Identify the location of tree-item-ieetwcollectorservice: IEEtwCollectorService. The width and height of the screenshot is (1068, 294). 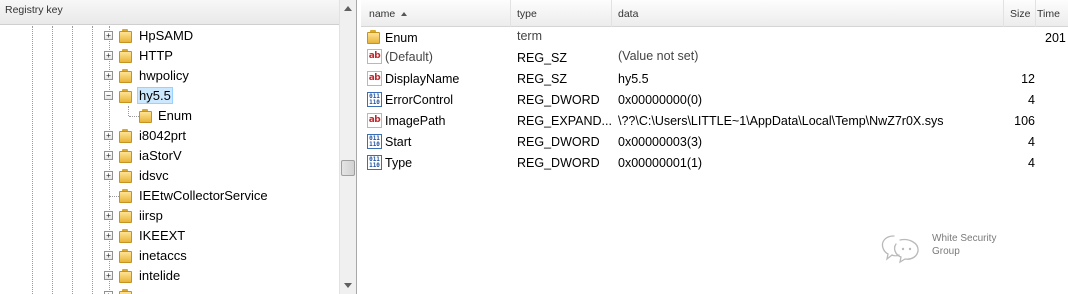
(169, 196).